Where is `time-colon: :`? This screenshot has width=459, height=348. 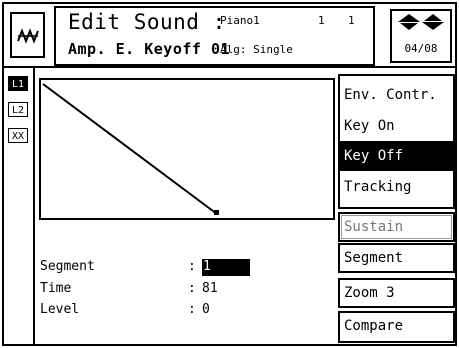
time-colon: : is located at coordinates (192, 288).